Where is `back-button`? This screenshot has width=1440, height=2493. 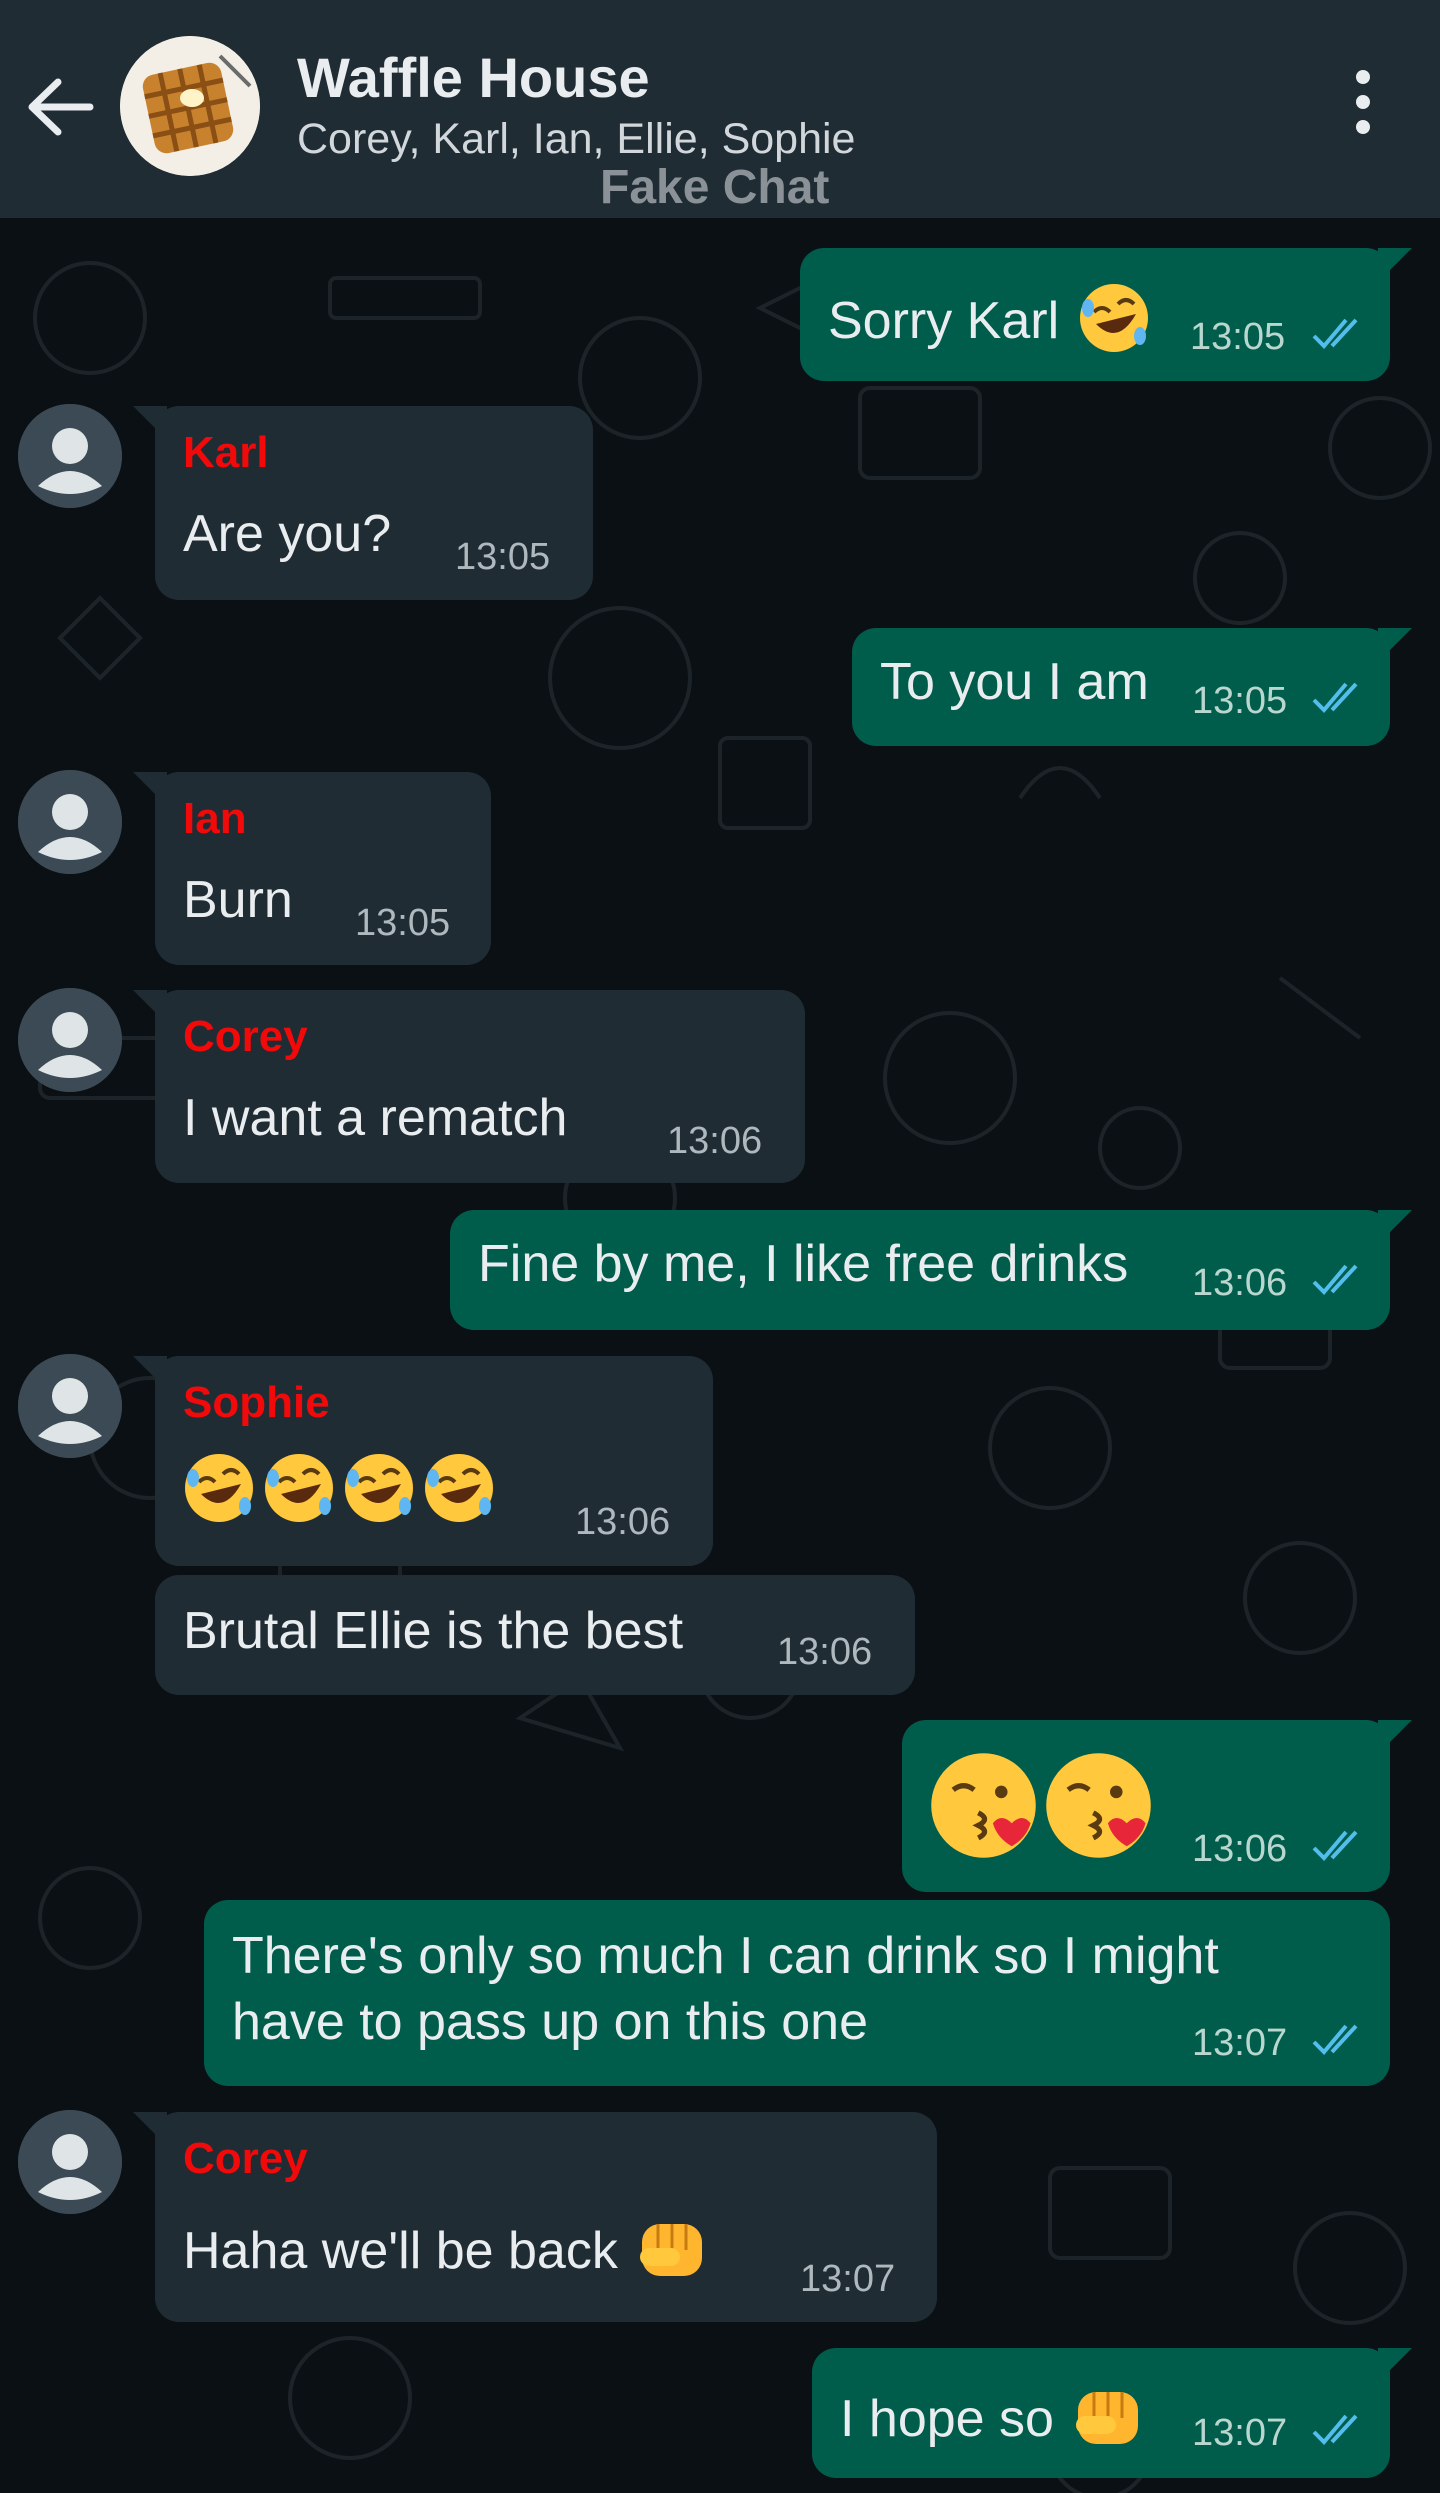
back-button is located at coordinates (62, 107).